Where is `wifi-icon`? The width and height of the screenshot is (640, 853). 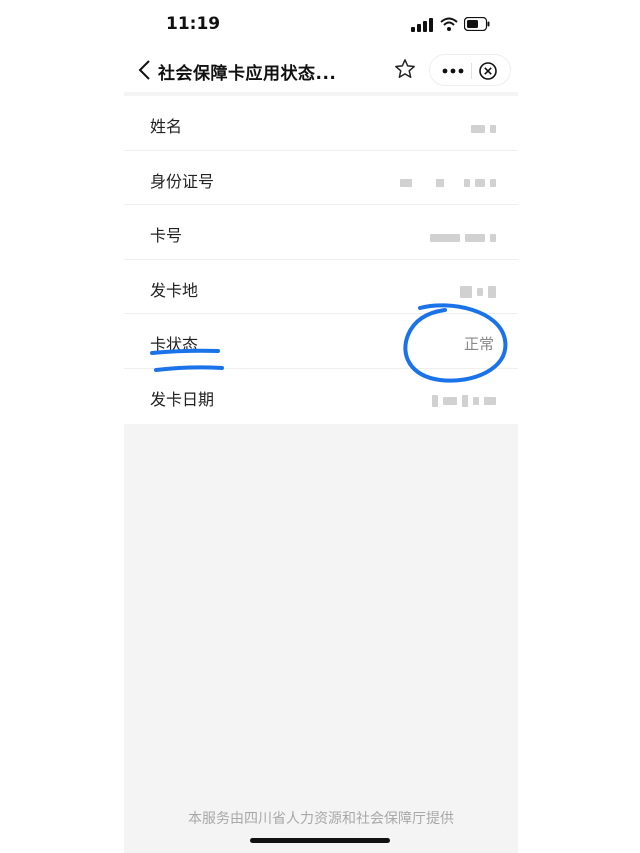
wifi-icon is located at coordinates (449, 24).